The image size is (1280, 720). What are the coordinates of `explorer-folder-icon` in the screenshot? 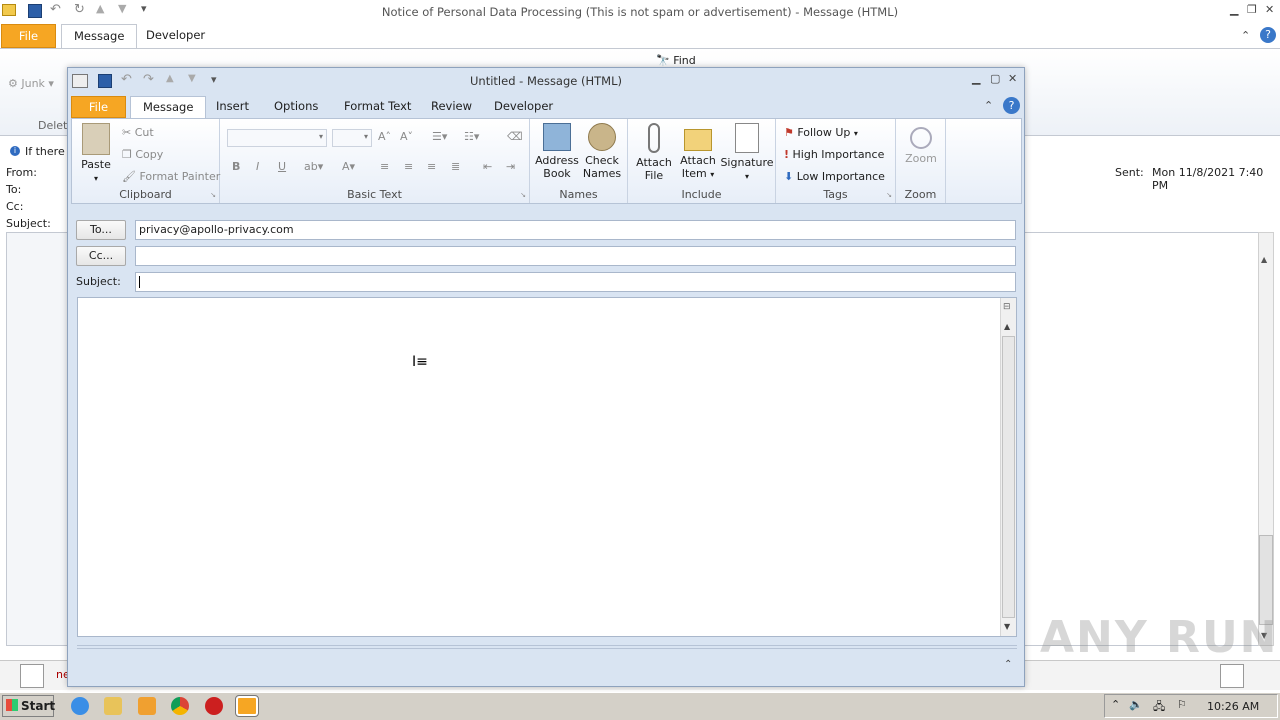 It's located at (113, 706).